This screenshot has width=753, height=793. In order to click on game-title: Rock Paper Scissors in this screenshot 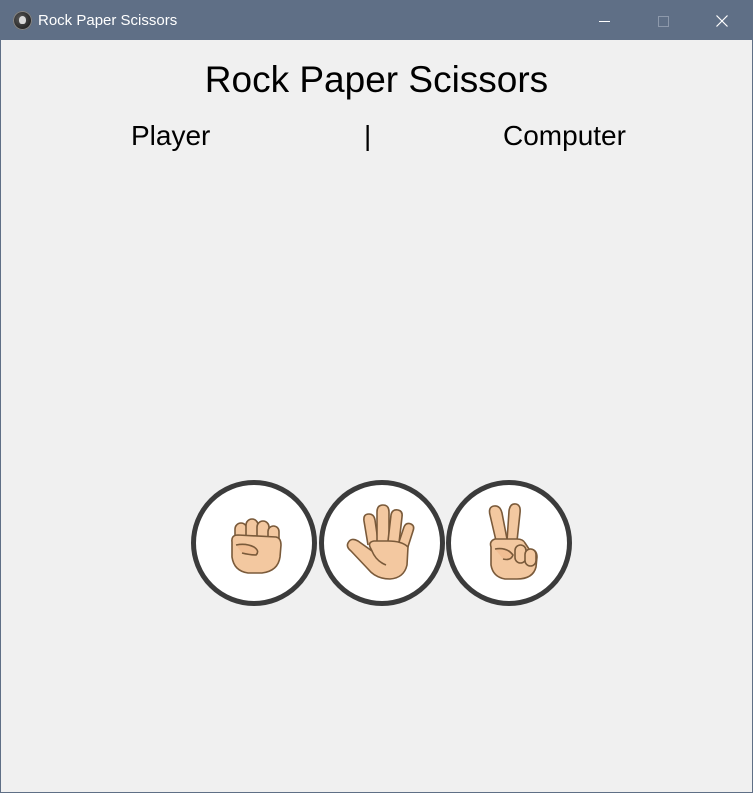, I will do `click(376, 79)`.